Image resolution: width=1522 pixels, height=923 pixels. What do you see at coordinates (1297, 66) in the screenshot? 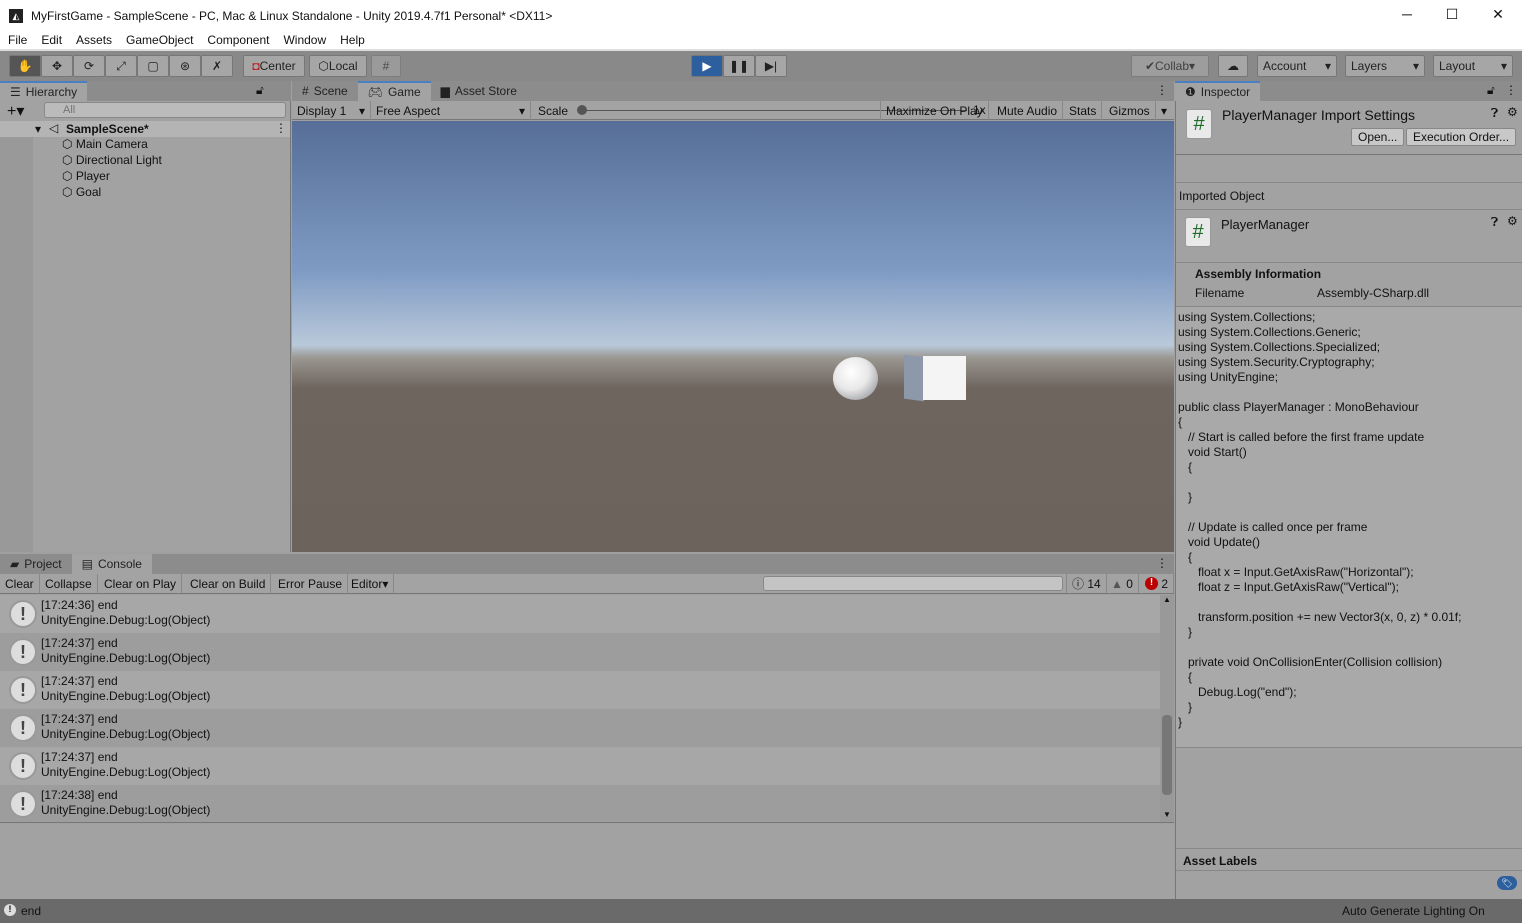
I see `account-dropdown: Account ▾` at bounding box center [1297, 66].